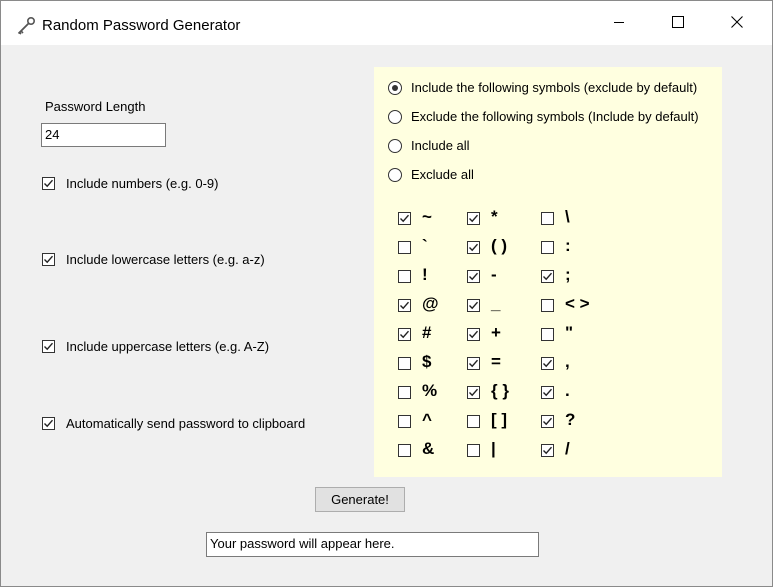  I want to click on symbol-label: %, so click(429, 391).